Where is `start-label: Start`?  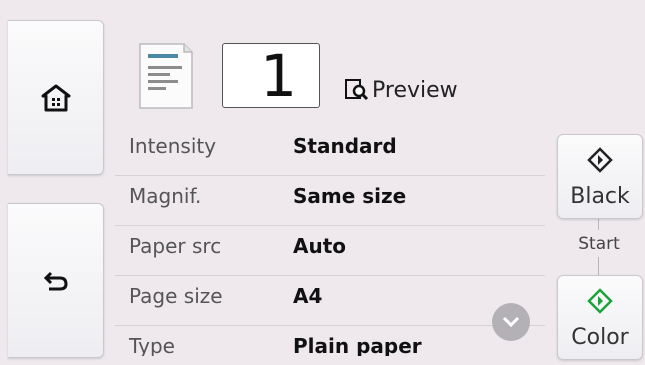 start-label: Start is located at coordinates (599, 244).